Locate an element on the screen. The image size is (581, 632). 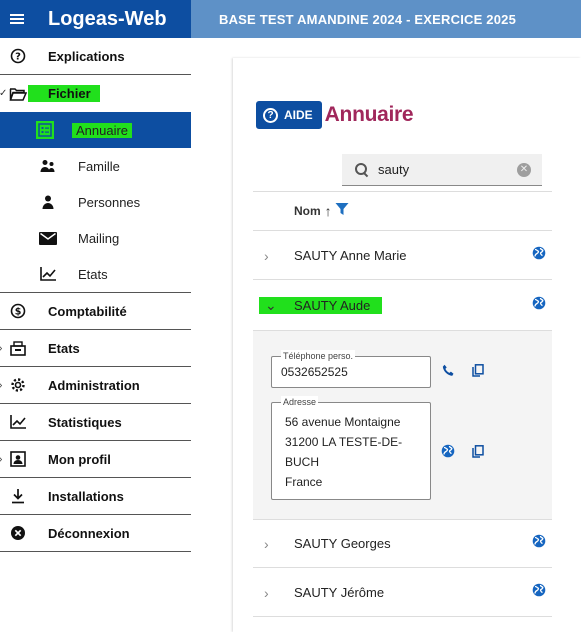
sort-header: Nom ↑ is located at coordinates (402, 211).